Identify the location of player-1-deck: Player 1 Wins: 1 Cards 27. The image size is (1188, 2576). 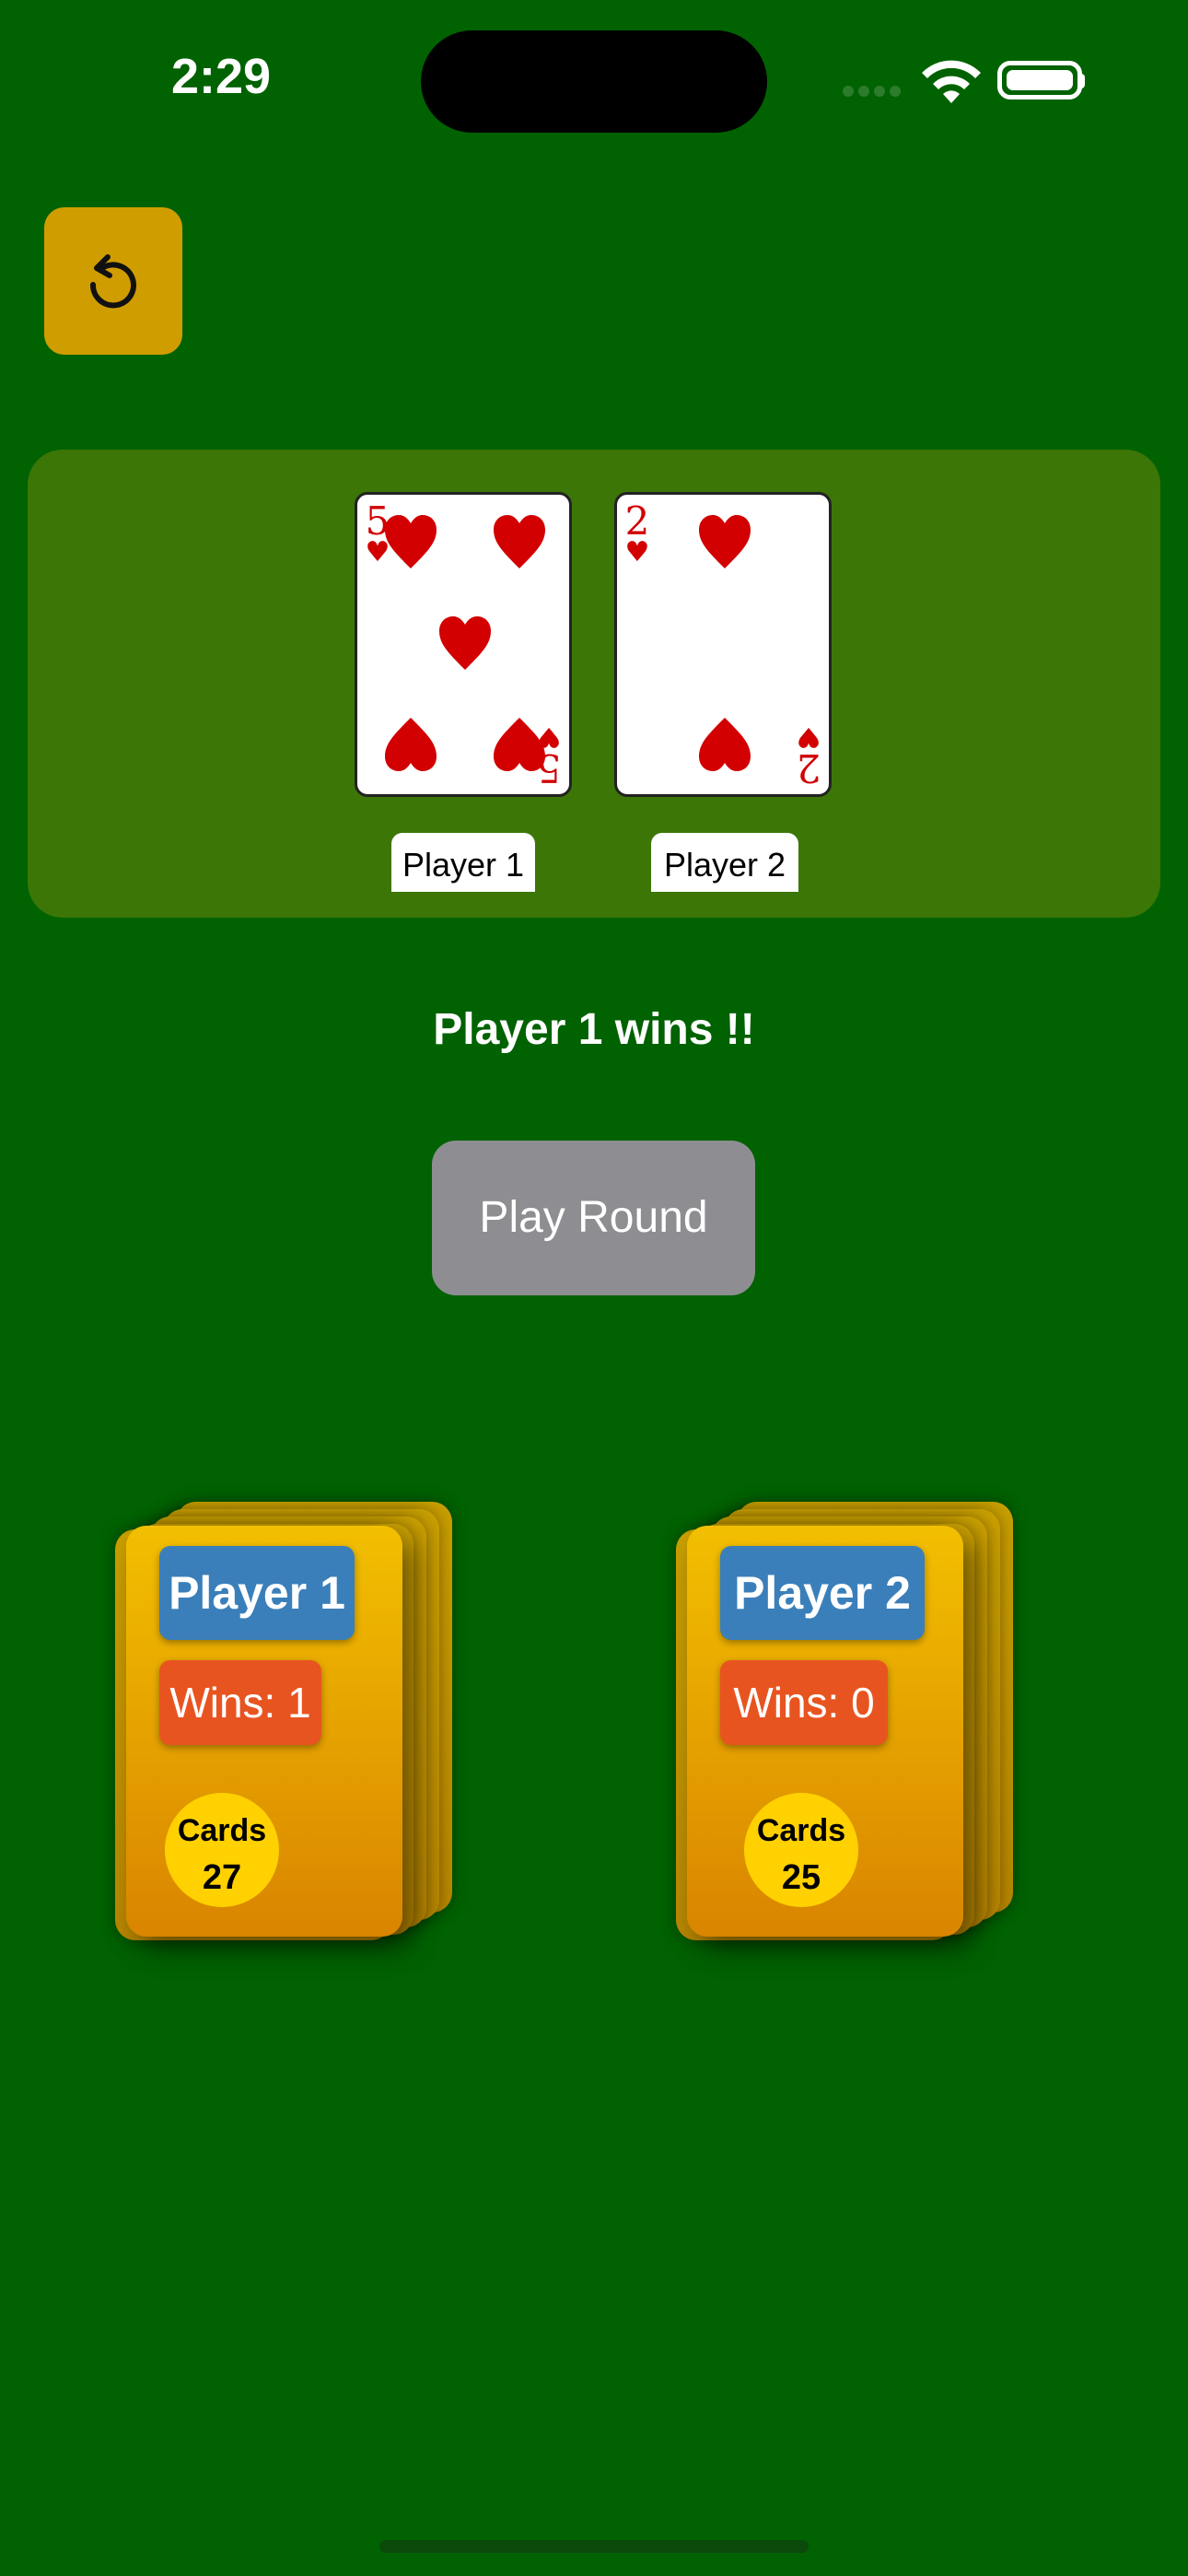
(290, 1716).